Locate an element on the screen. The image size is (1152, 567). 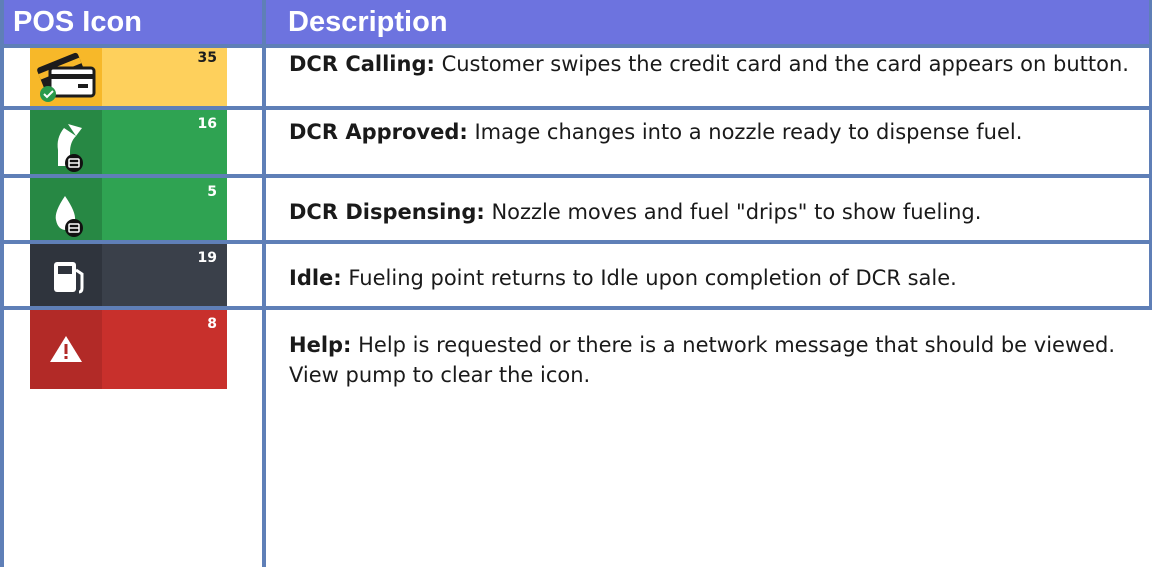
dcr-approved-icon-tile: 16 is located at coordinates (128, 143).